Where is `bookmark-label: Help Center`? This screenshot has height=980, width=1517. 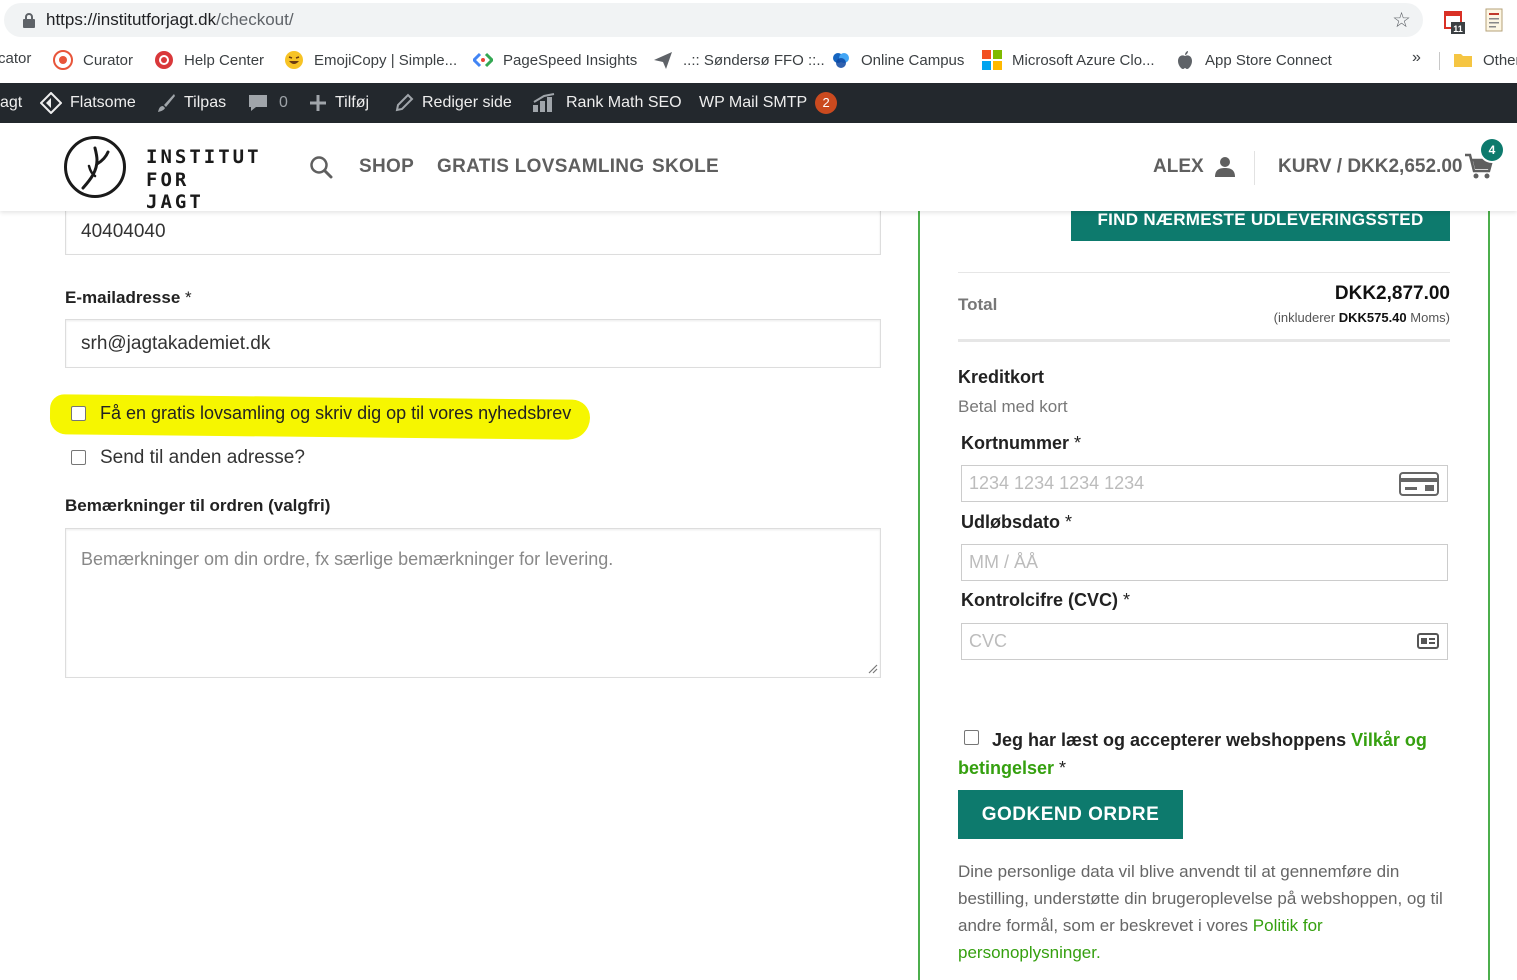
bookmark-label: Help Center is located at coordinates (224, 60).